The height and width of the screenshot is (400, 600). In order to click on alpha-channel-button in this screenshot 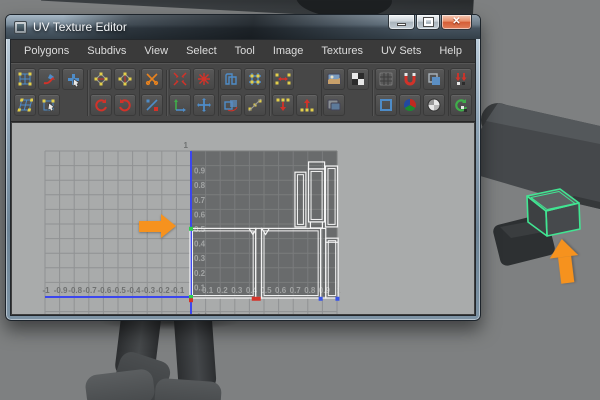, I will do `click(433, 104)`.